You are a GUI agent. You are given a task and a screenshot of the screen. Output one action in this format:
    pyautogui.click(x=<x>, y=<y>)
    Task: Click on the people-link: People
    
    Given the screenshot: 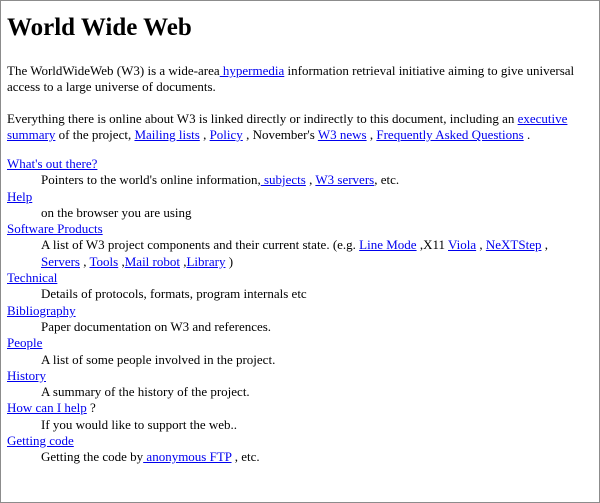 What is the action you would take?
    pyautogui.click(x=24, y=342)
    